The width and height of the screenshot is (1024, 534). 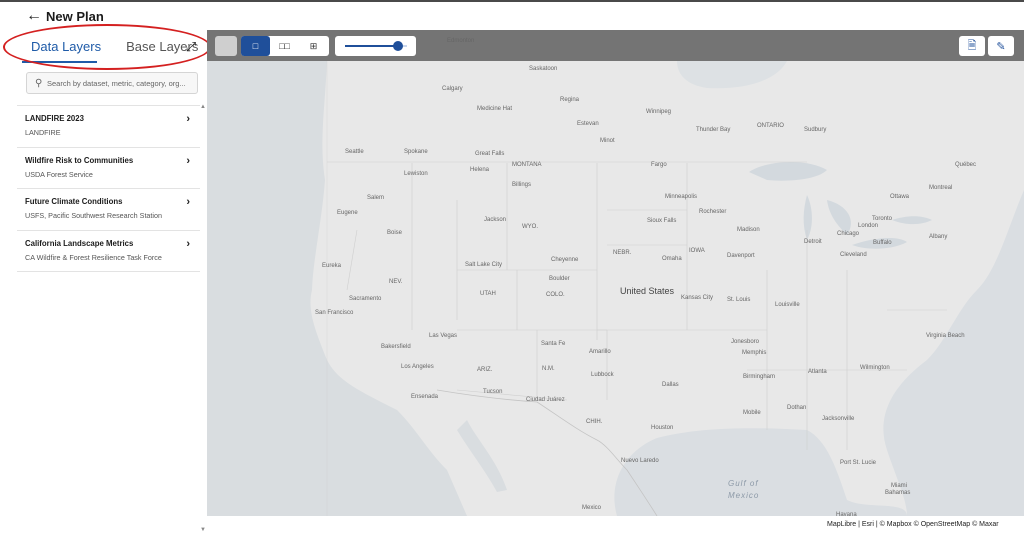 I want to click on map-place-label: Québec, so click(x=966, y=165).